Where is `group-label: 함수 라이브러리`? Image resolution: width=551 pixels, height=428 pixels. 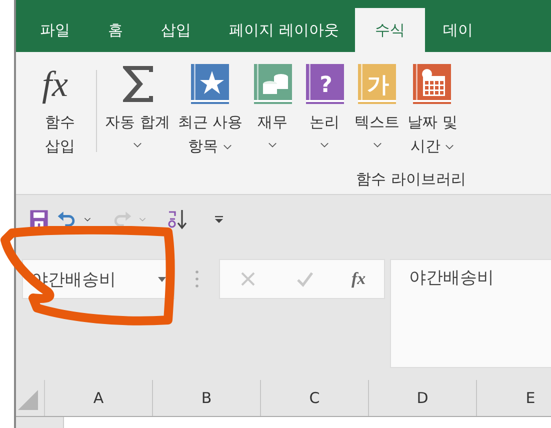
group-label: 함수 라이브러리 is located at coordinates (411, 179).